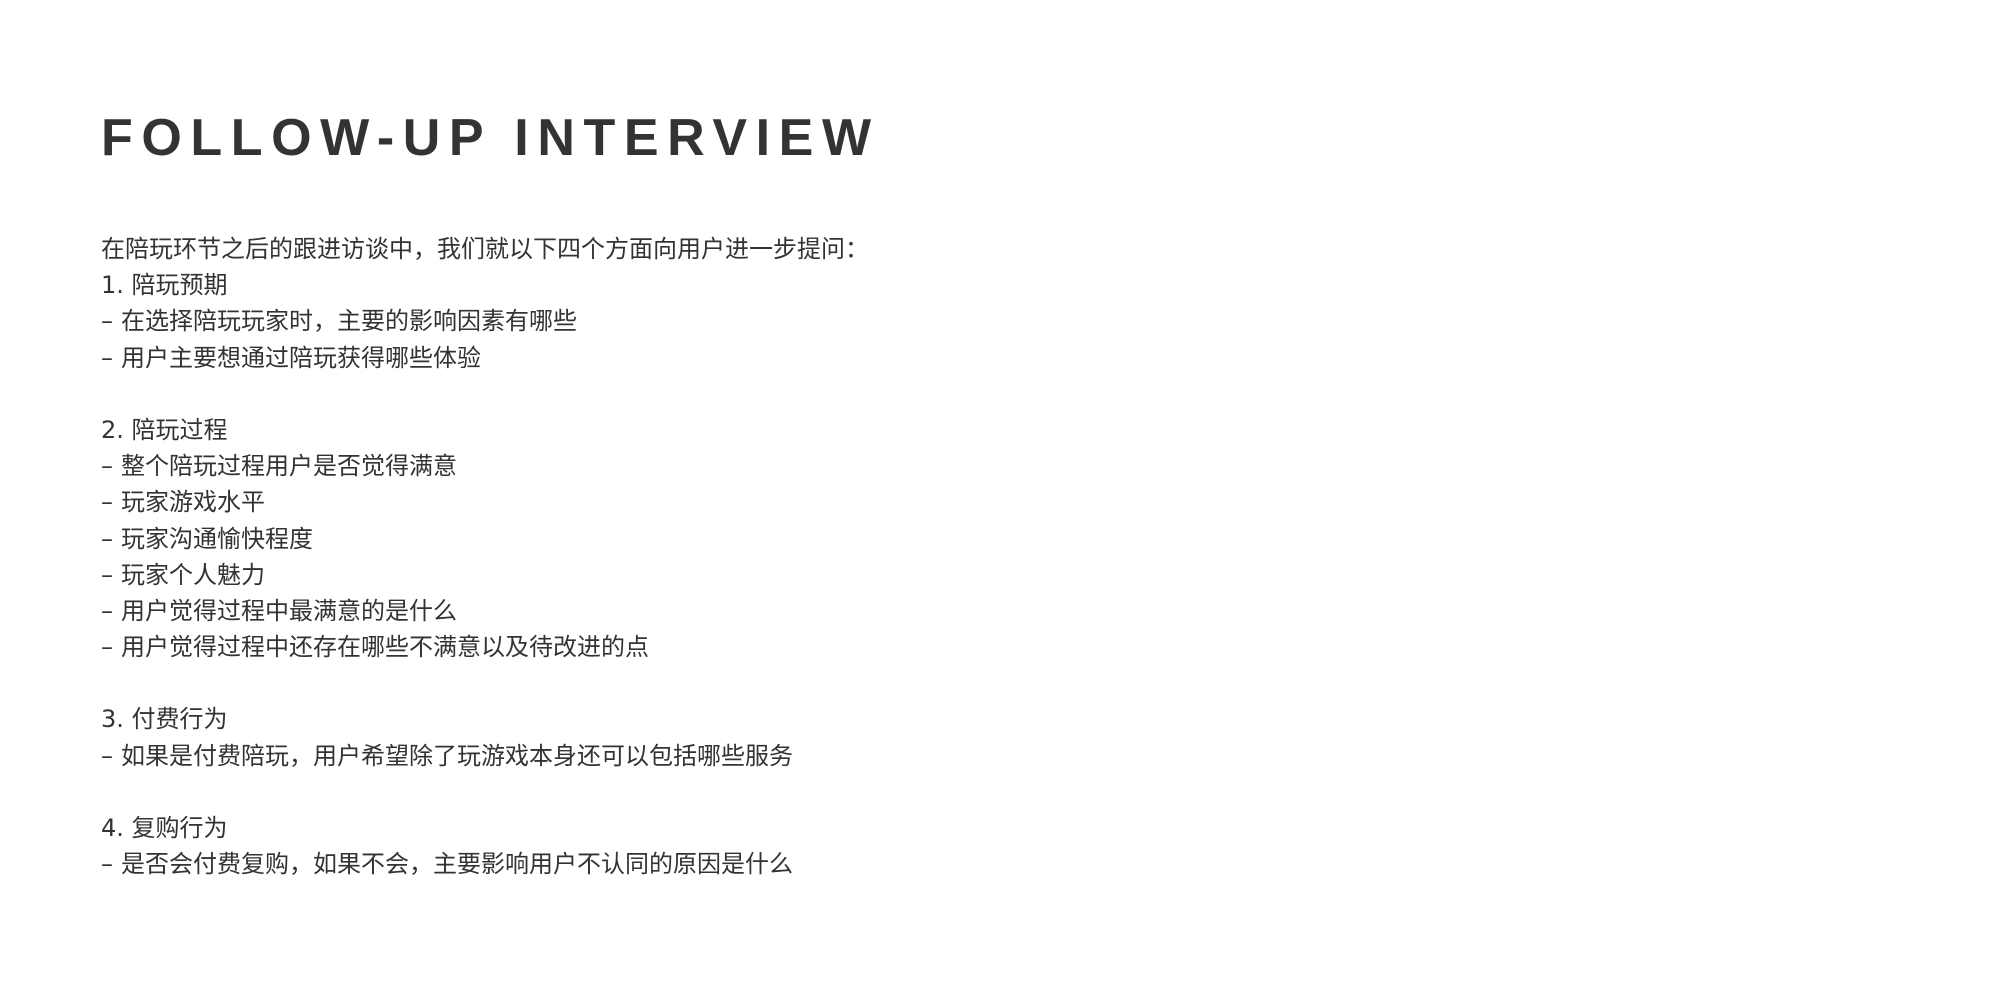 The height and width of the screenshot is (1000, 2000). Describe the element at coordinates (1001, 647) in the screenshot. I see `list-item: – 用户觉得过程中还存在哪些不满意以及待改进的点` at that location.